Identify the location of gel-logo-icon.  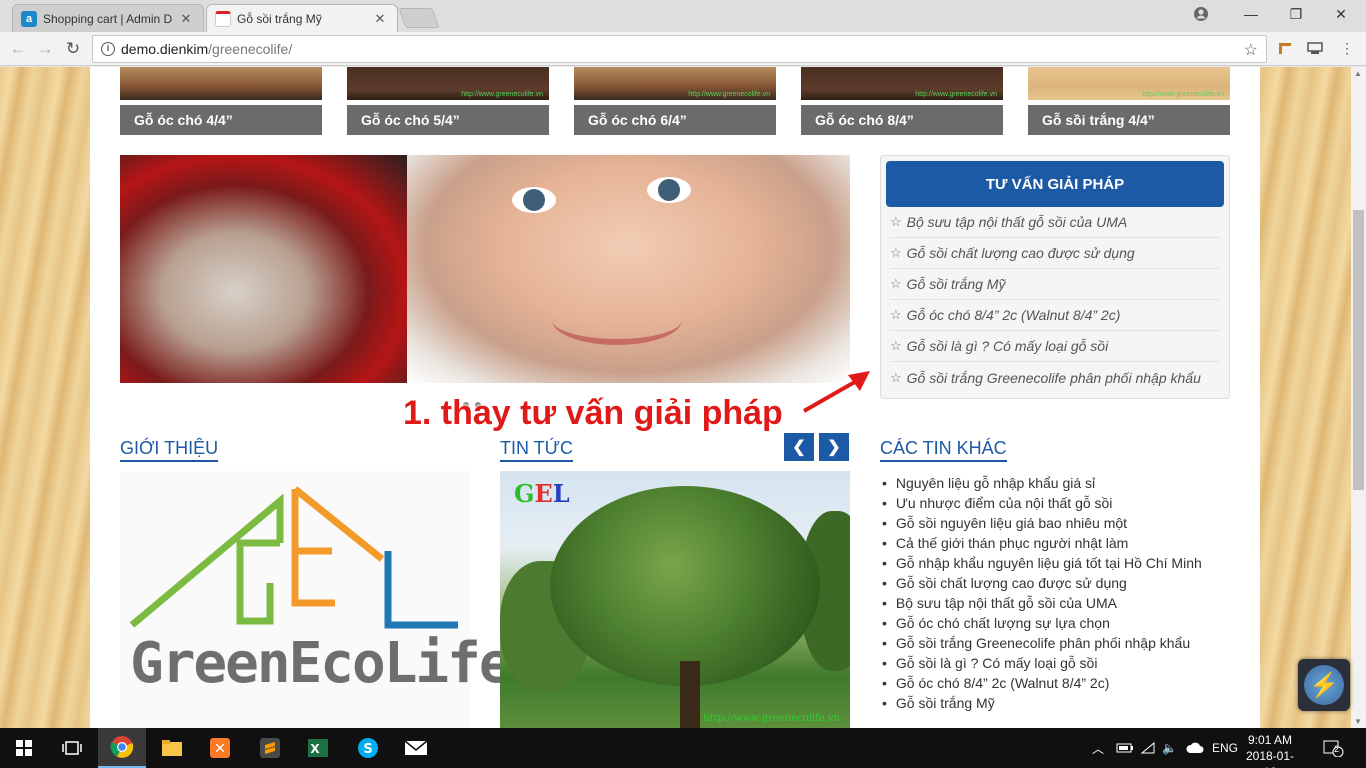
(293, 557).